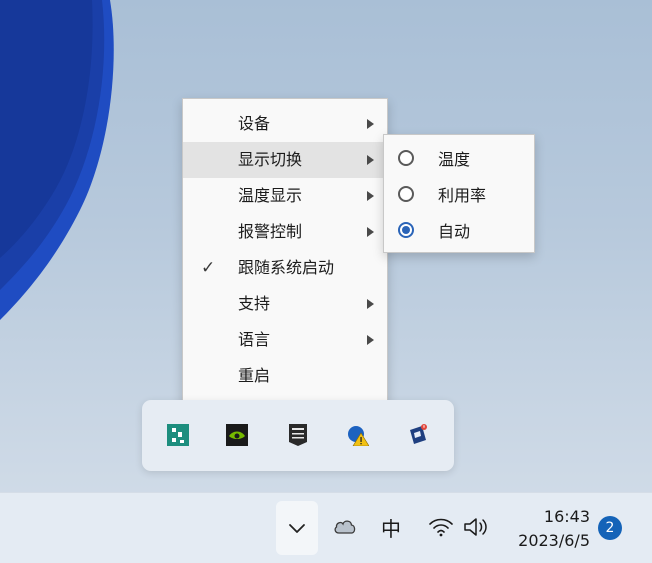 The width and height of the screenshot is (652, 563). Describe the element at coordinates (406, 230) in the screenshot. I see `radio-button-selected` at that location.